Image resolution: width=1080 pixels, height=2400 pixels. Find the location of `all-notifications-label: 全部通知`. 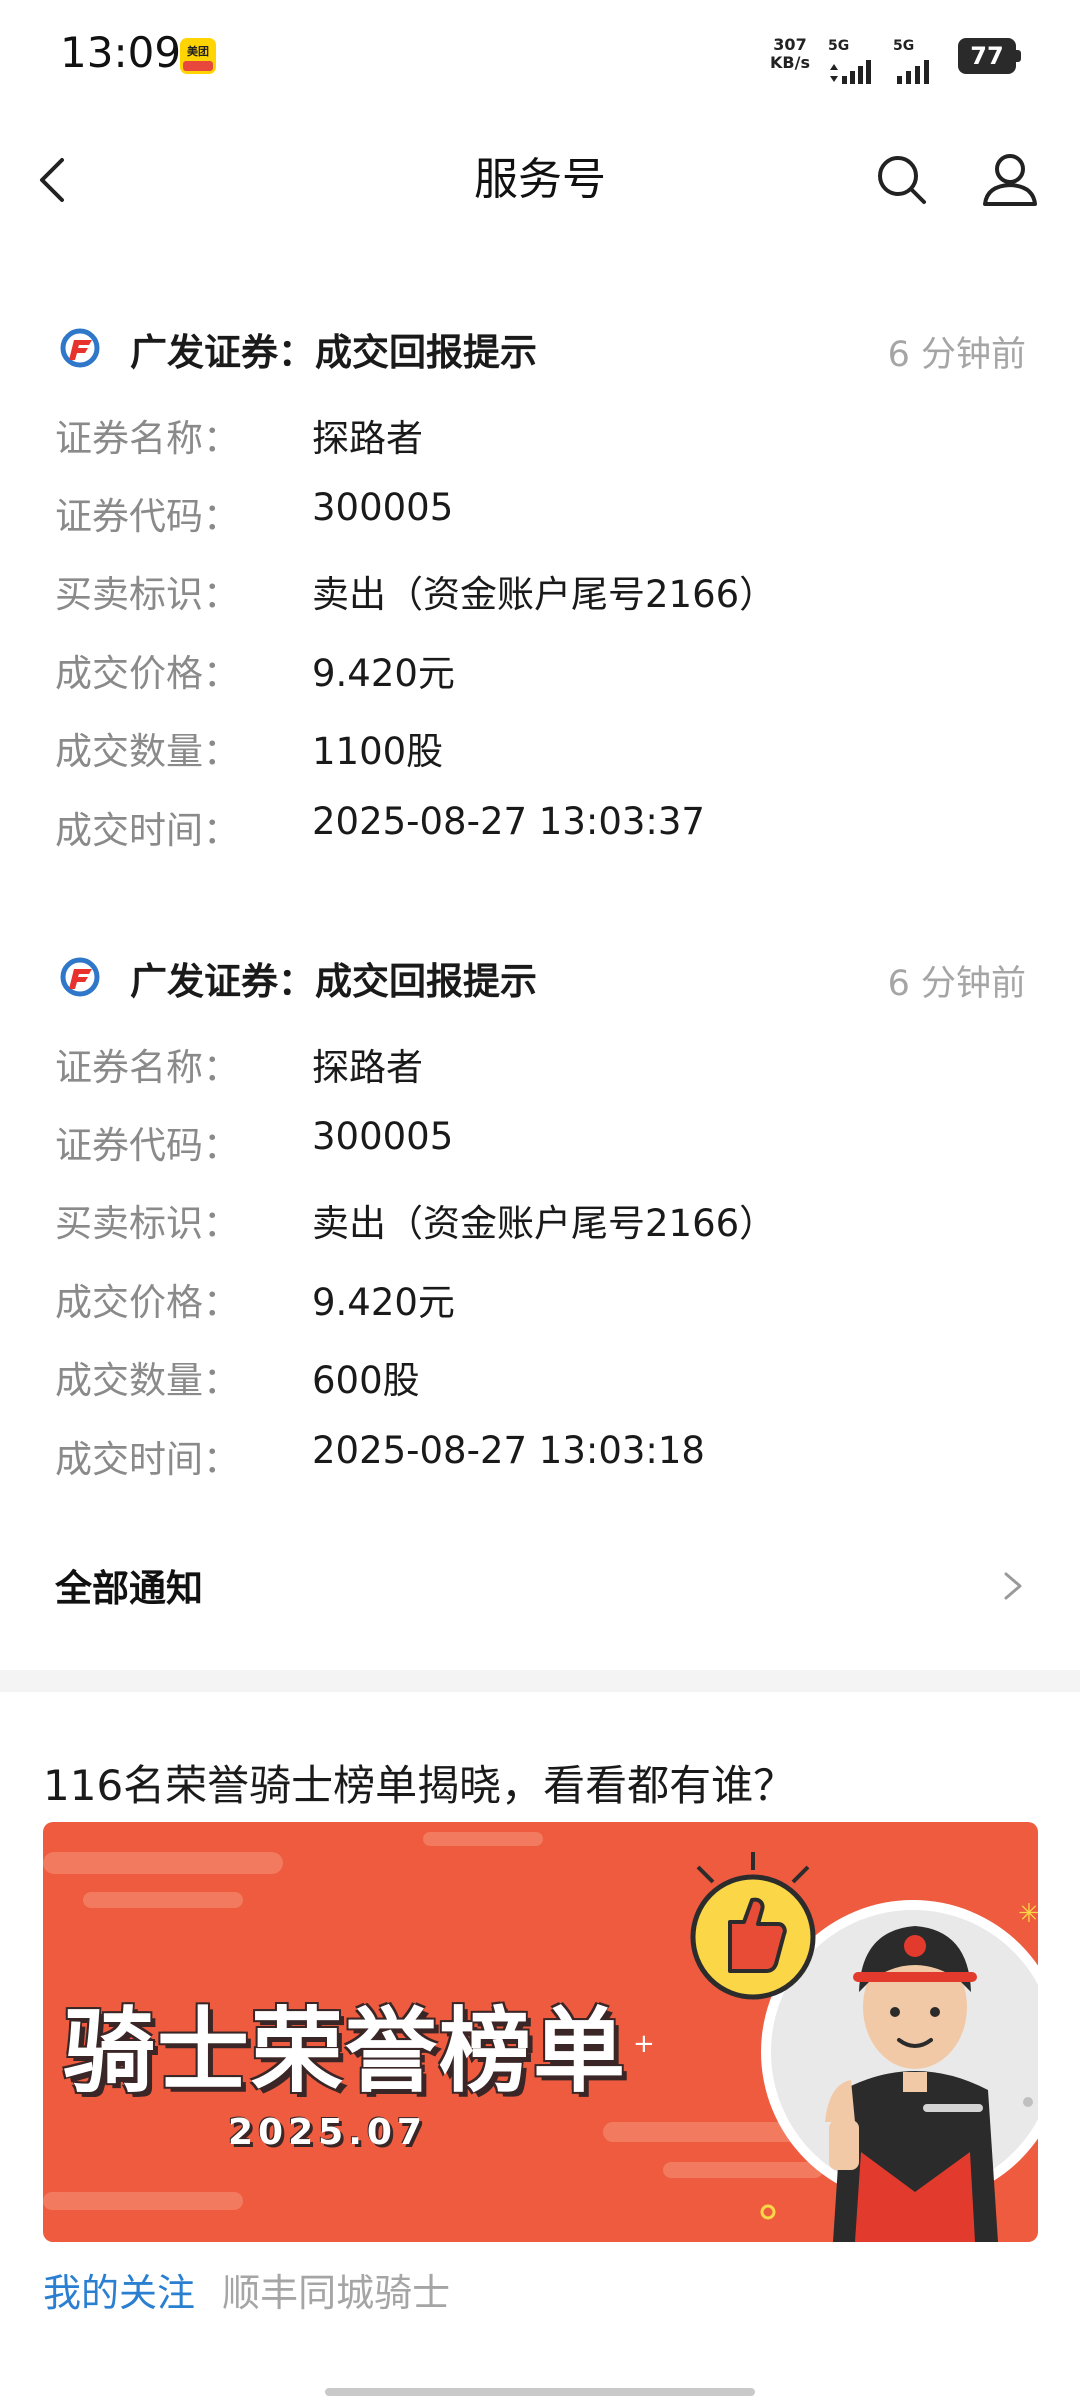

all-notifications-label: 全部通知 is located at coordinates (129, 1588).